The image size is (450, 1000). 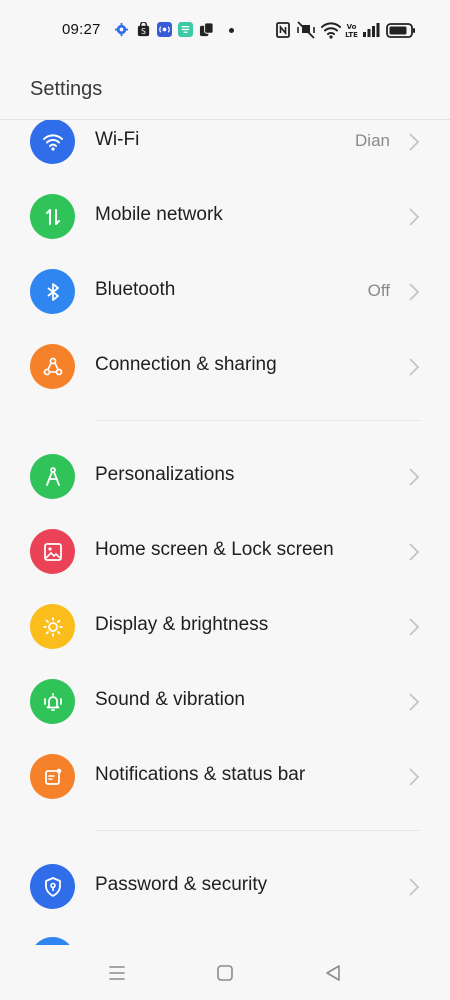 I want to click on settings-item-label: Sound & vibration, so click(x=170, y=699).